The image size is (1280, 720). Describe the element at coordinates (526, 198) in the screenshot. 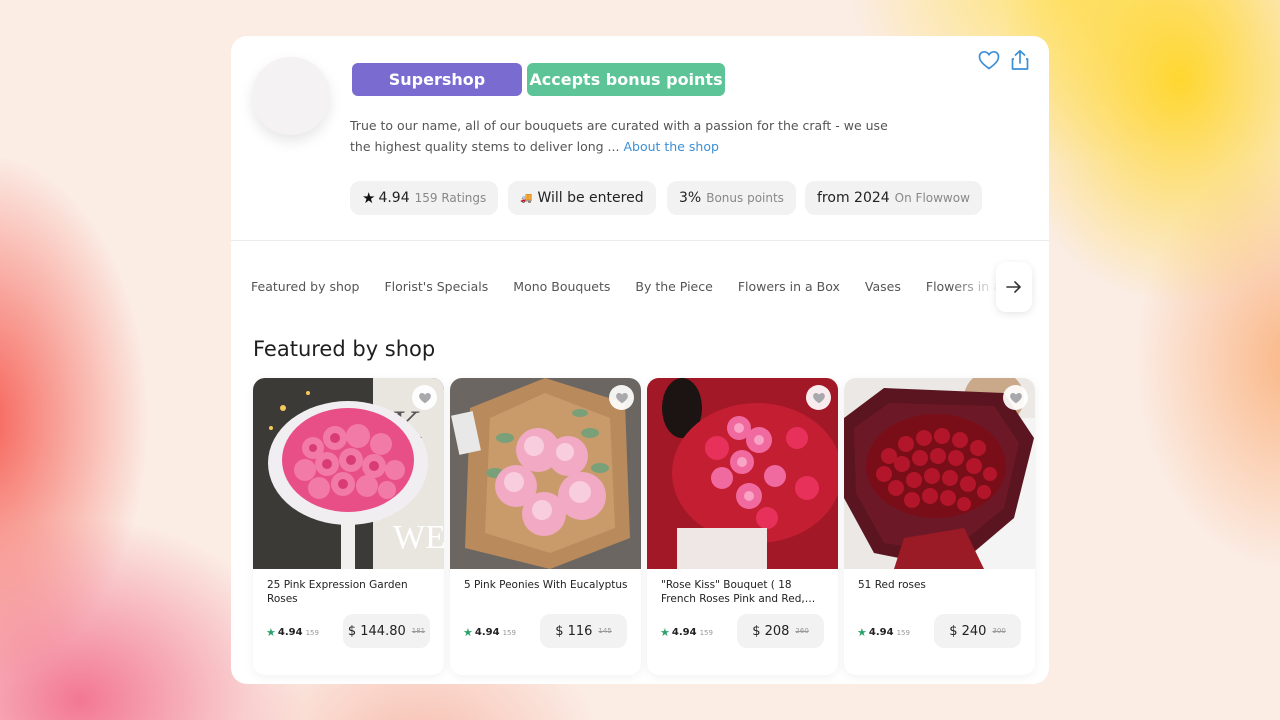

I see `truck-icon: 🚚` at that location.